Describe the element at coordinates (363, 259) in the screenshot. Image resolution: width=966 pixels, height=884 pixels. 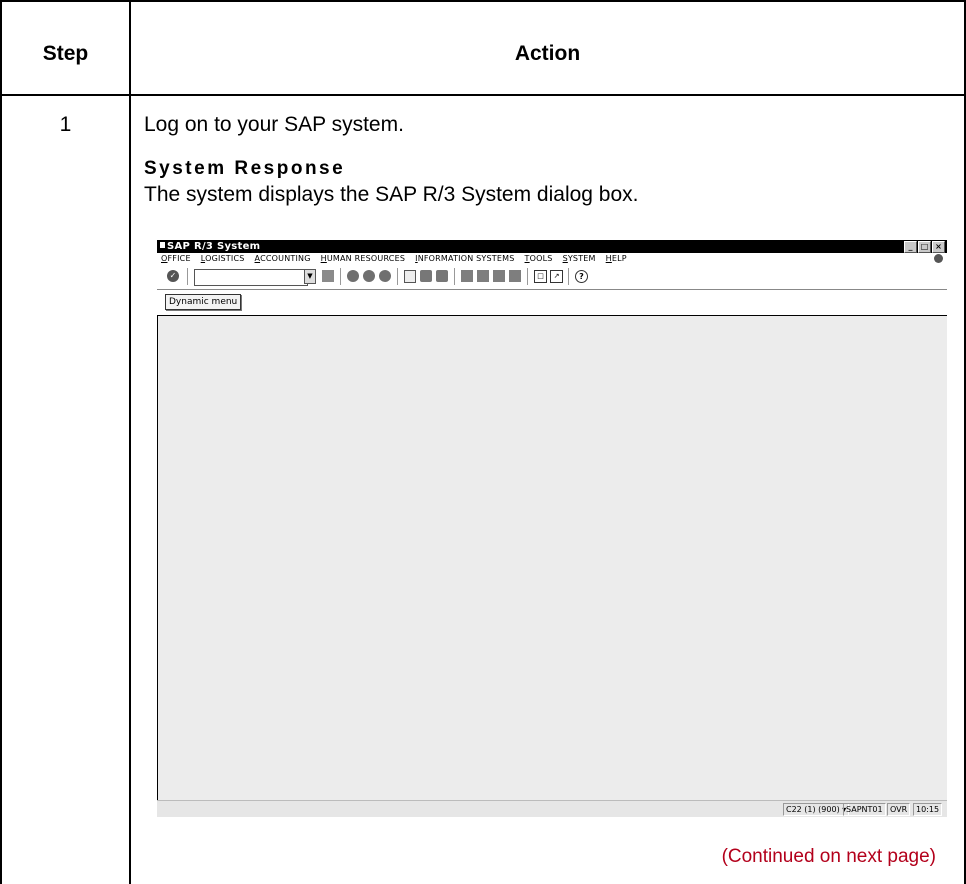
I see `menu-human-resources: Human resources` at that location.